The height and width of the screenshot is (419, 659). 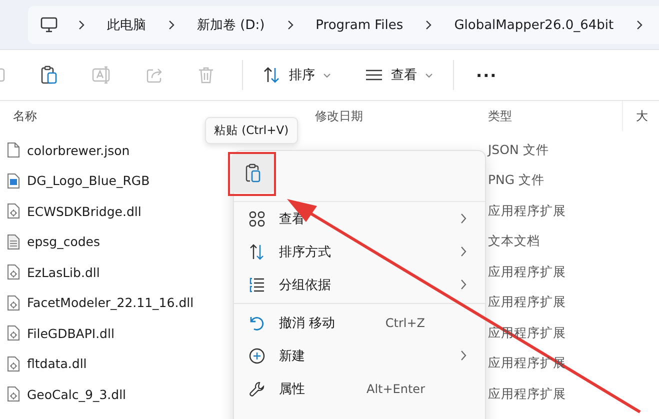 What do you see at coordinates (514, 240) in the screenshot?
I see `file-type: 文本文档` at bounding box center [514, 240].